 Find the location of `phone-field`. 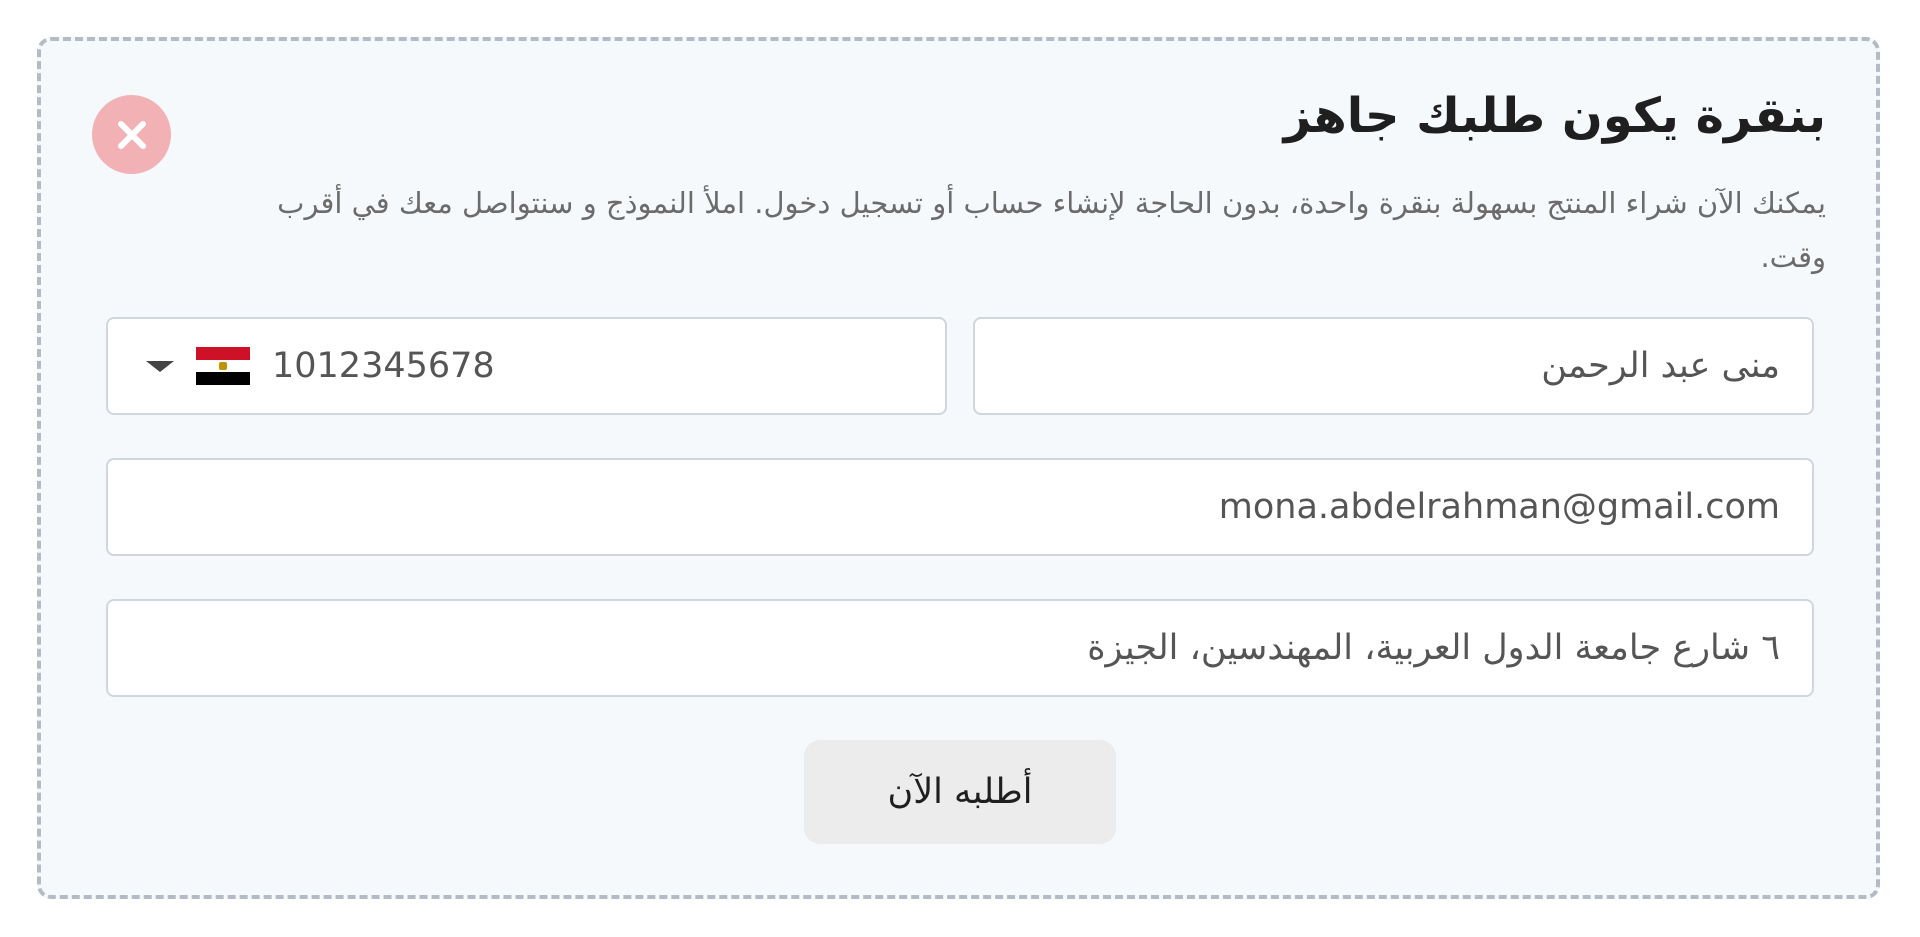

phone-field is located at coordinates (526, 366).